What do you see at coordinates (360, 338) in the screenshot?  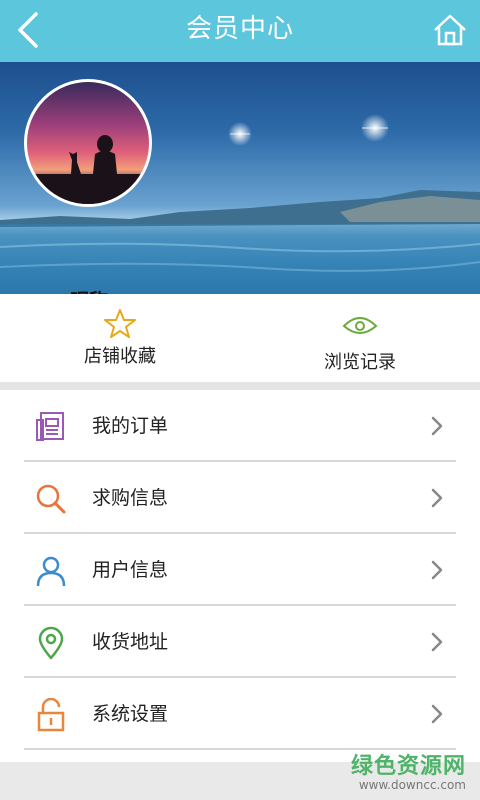 I see `browse-history-button: 浏览记录` at bounding box center [360, 338].